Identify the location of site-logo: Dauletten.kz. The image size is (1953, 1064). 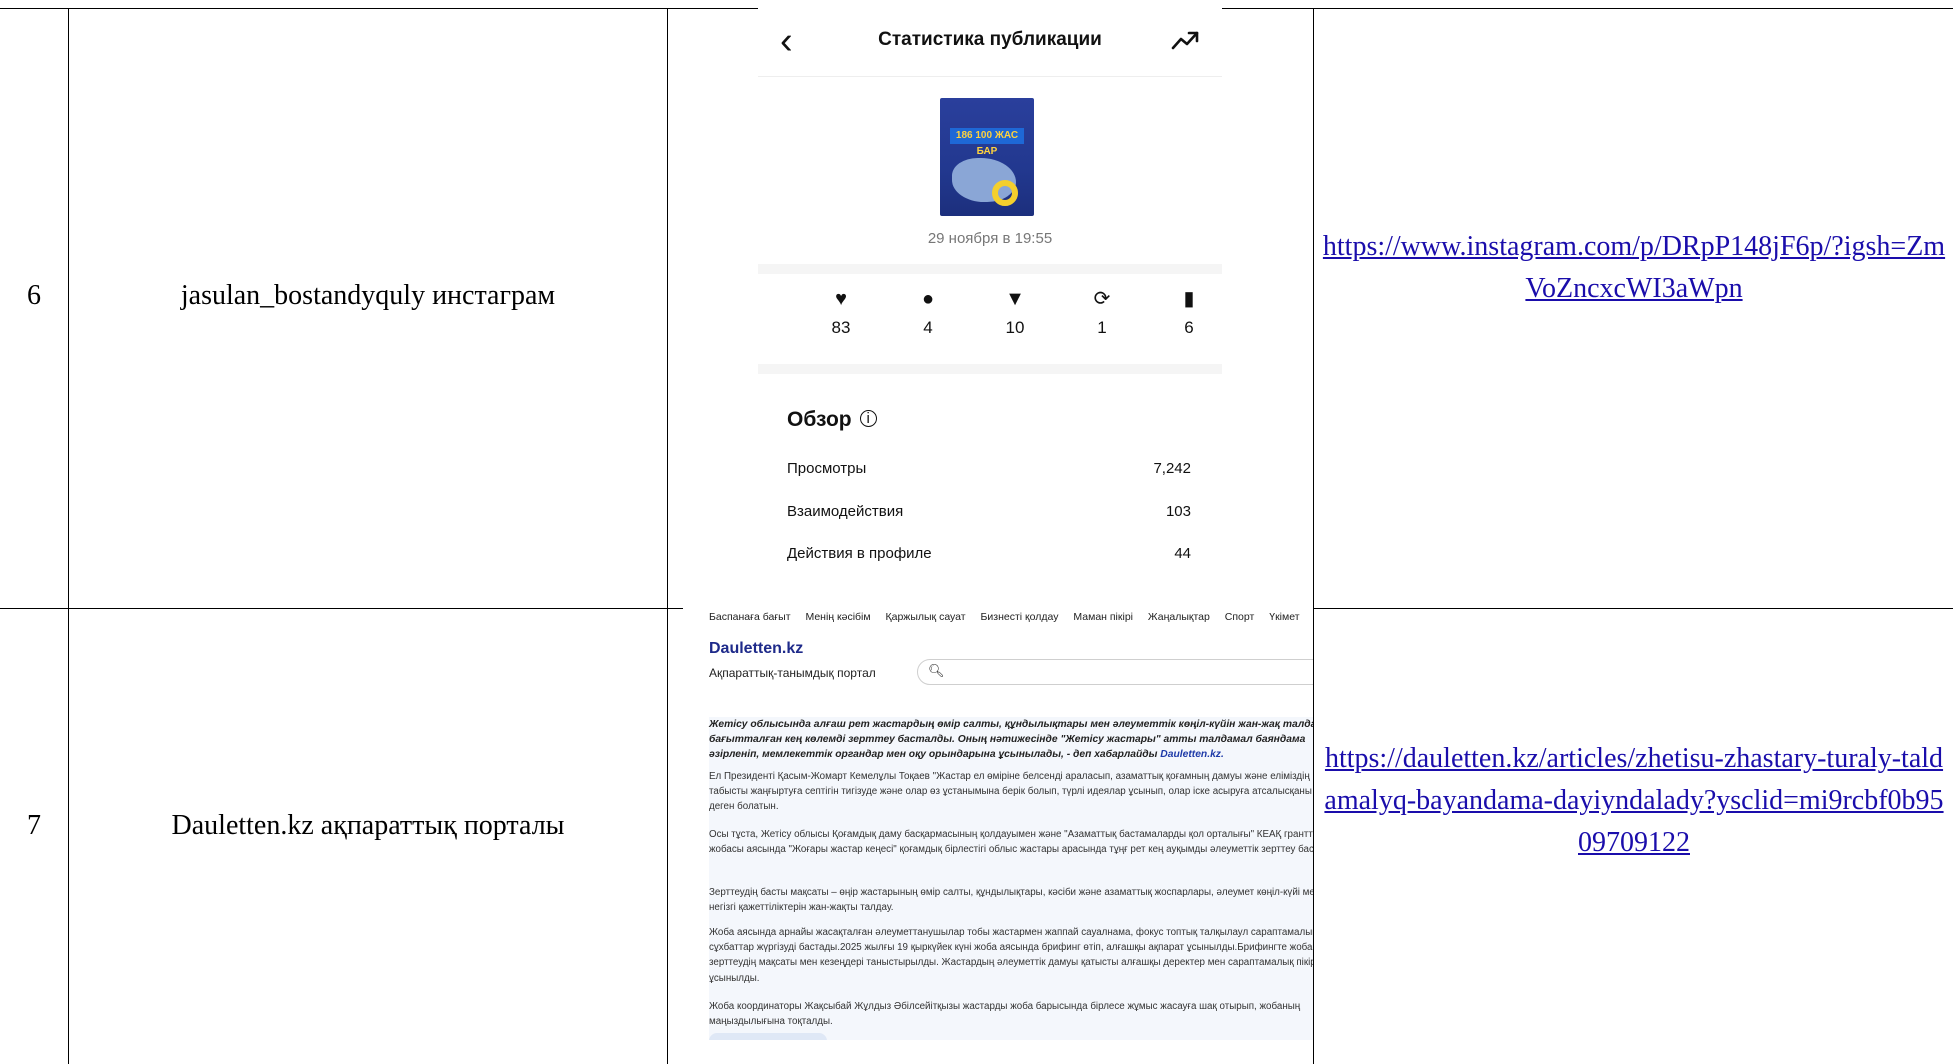
(756, 649).